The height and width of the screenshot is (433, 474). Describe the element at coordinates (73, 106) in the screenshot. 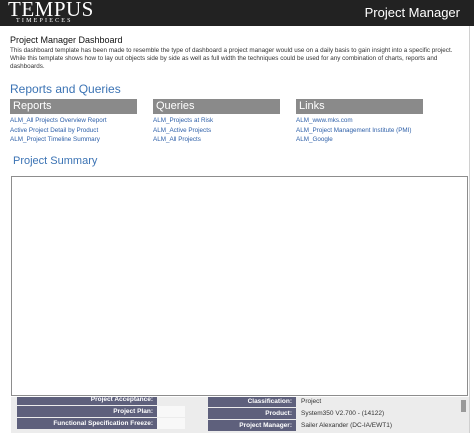

I see `reports-header: Reports` at that location.